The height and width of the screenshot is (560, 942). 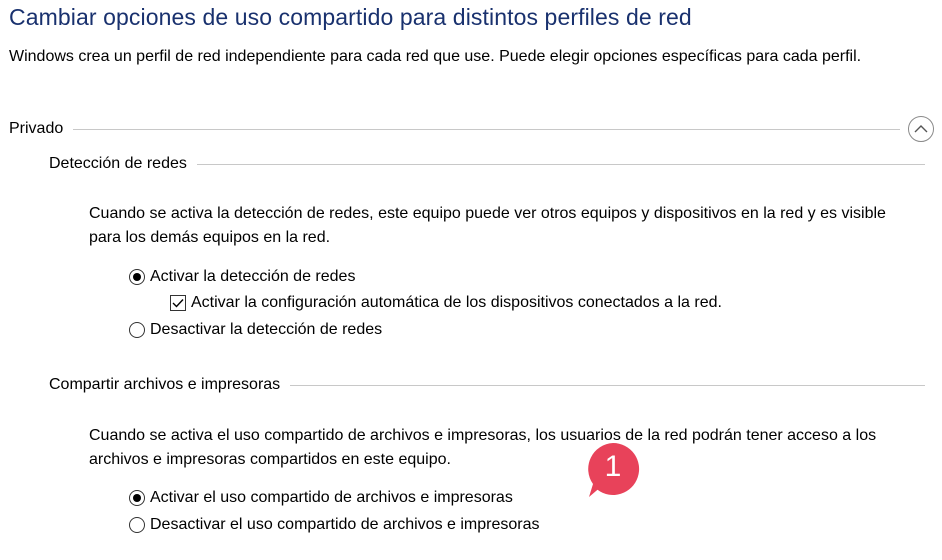 I want to click on network-discovery-off-radio: Desactivar la detección de redes, so click(x=255, y=330).